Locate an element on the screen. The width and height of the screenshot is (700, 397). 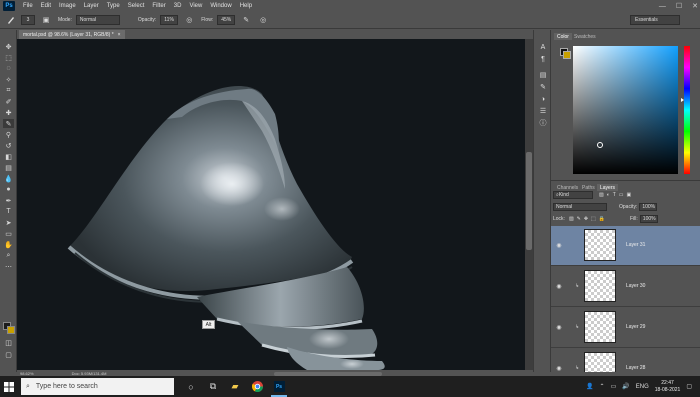
menu-filter: Filter is located at coordinates (158, 6).